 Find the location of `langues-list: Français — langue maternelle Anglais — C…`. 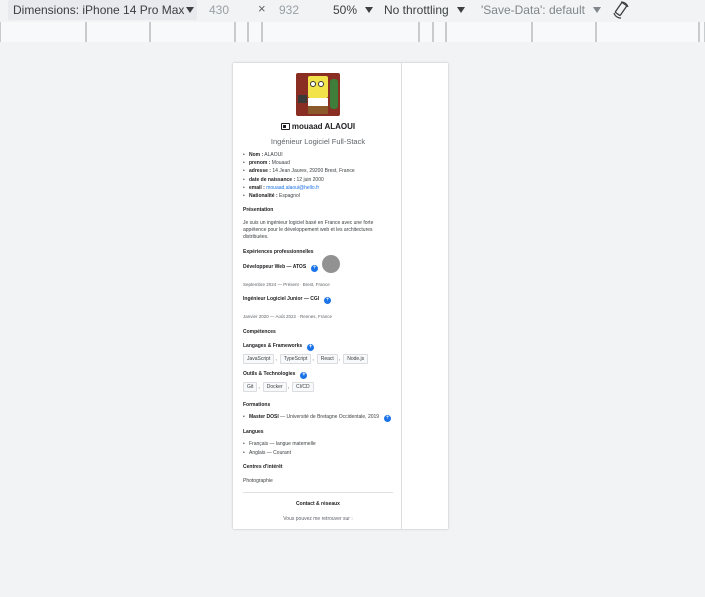

langues-list: Français — langue maternelle Anglais — C… is located at coordinates (318, 448).